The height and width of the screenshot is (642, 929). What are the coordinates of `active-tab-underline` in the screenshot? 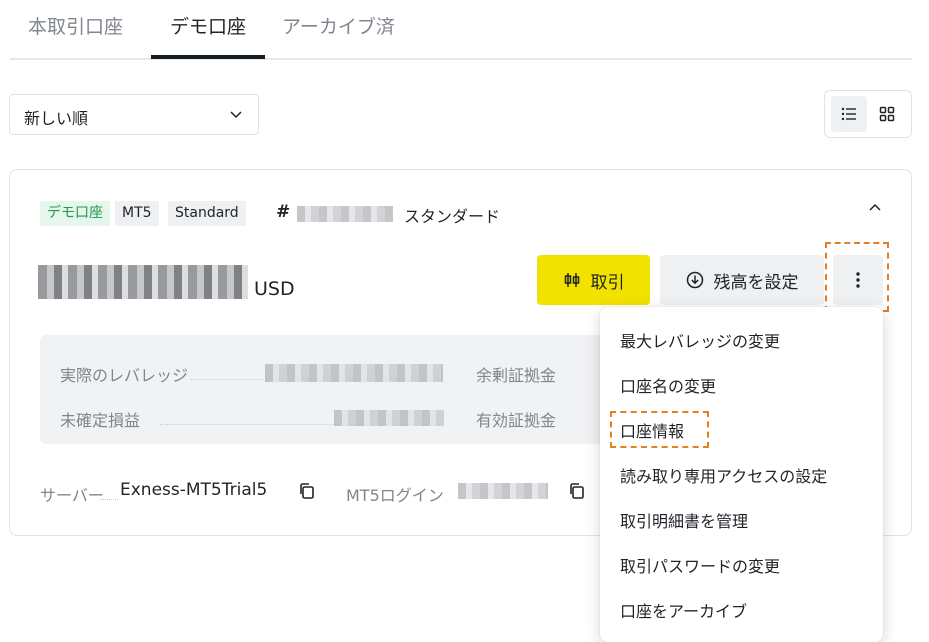 It's located at (208, 57).